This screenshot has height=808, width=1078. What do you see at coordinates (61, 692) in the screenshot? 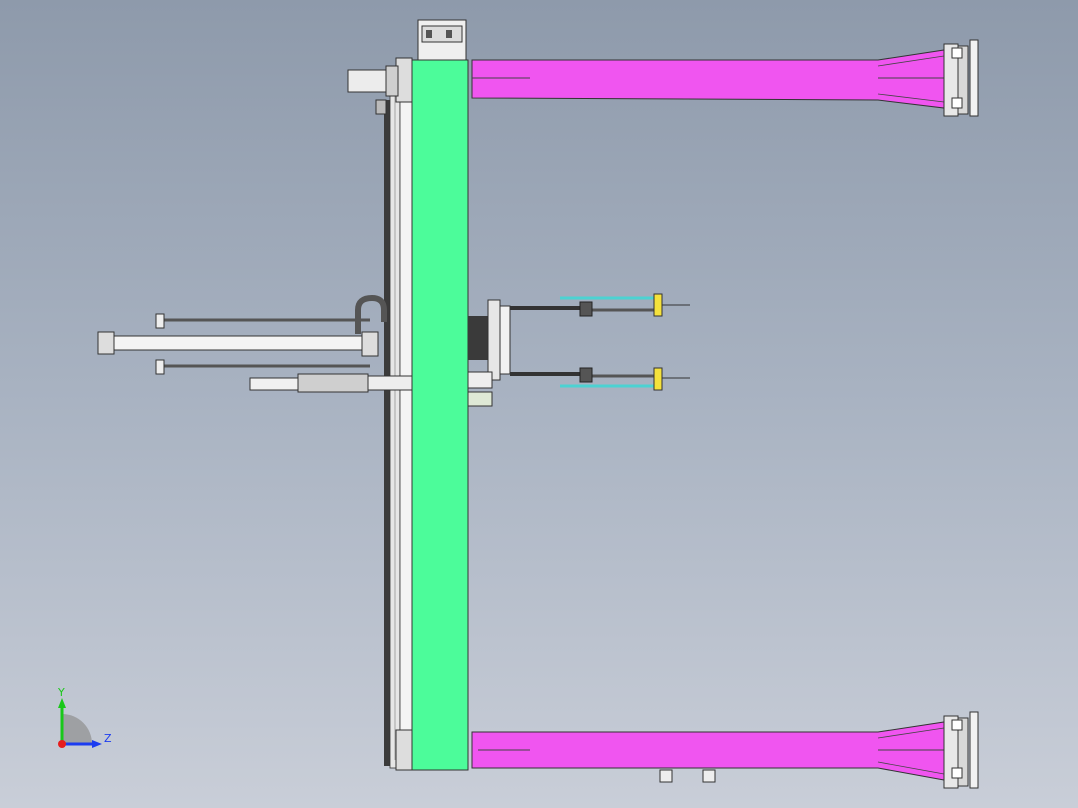
I see `triad-y-label: Y` at bounding box center [61, 692].